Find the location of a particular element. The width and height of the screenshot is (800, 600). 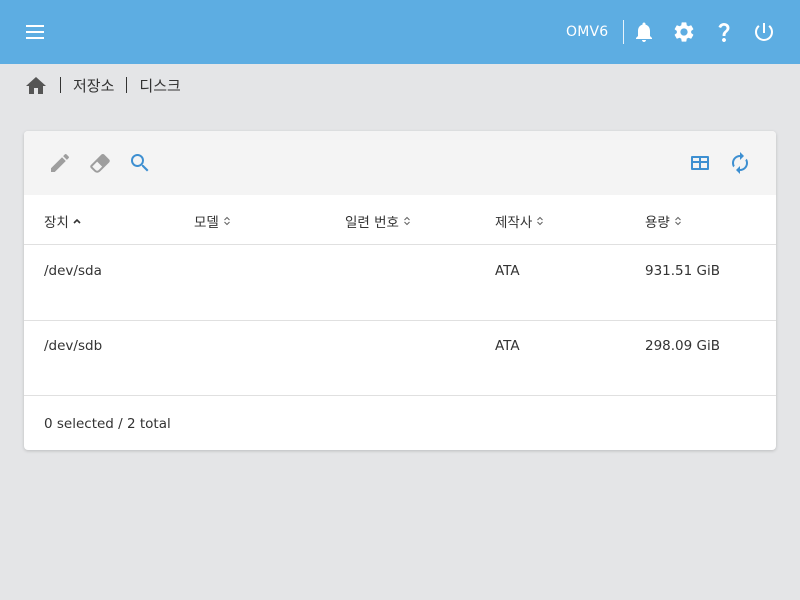

column-header-capacity: 용량 is located at coordinates (664, 221).